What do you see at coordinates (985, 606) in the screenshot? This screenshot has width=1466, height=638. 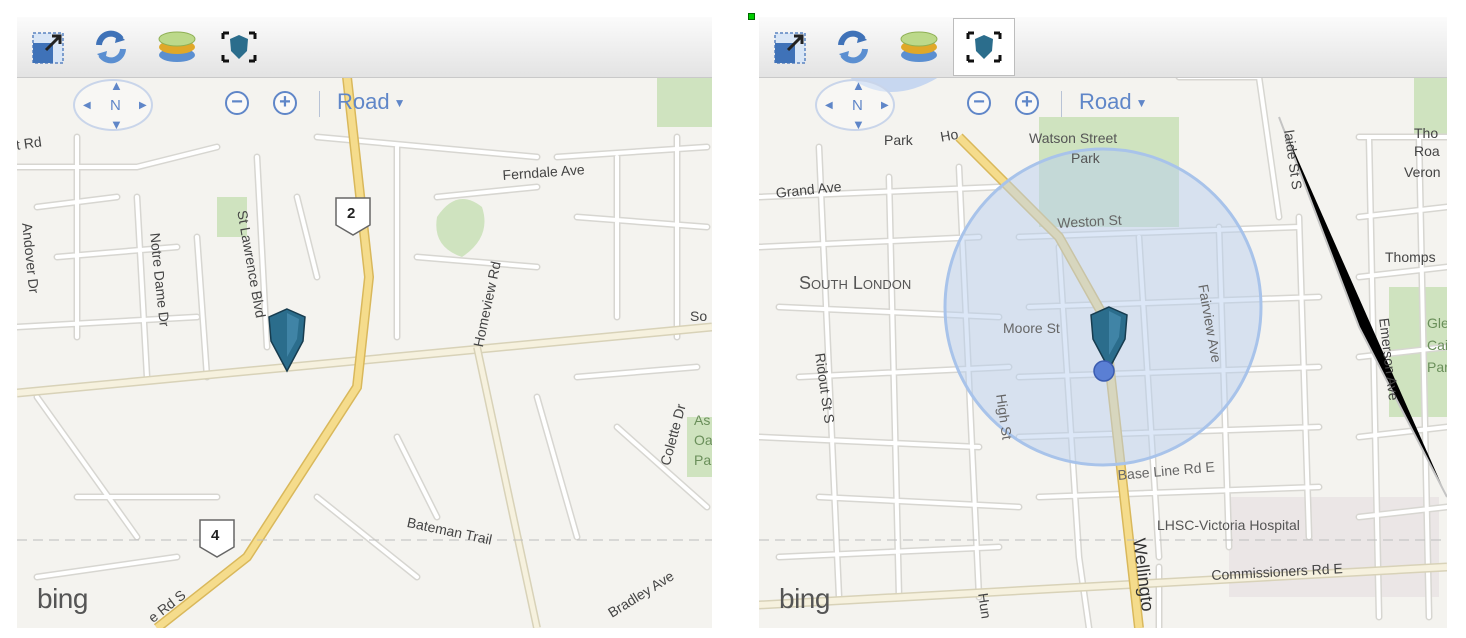 I see `street-label: Hun` at bounding box center [985, 606].